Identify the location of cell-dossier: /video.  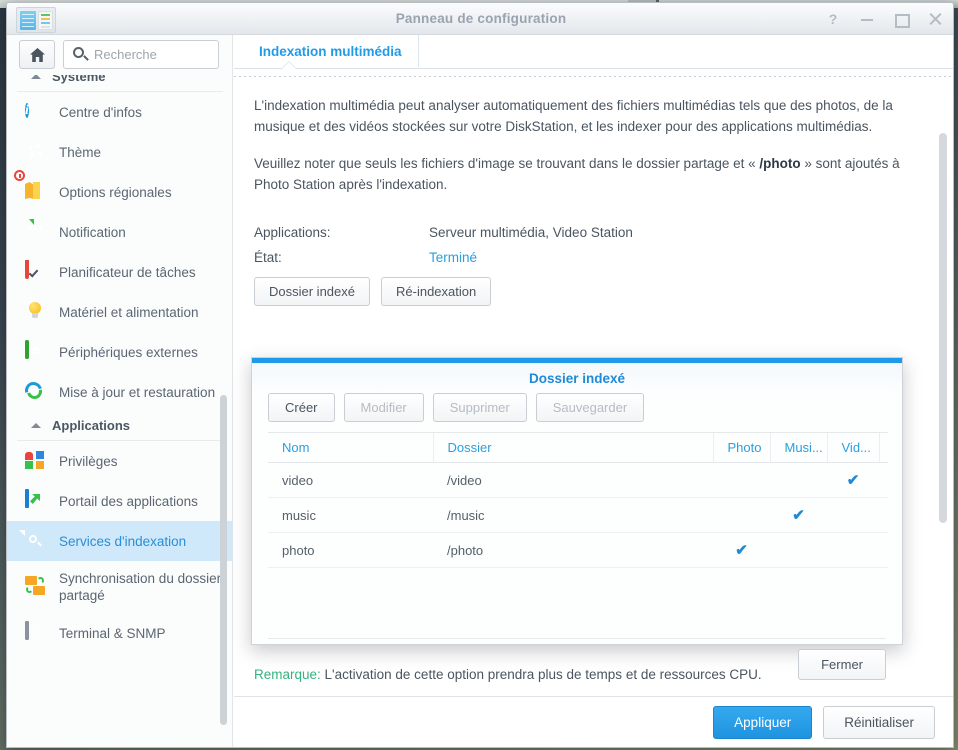
(573, 480).